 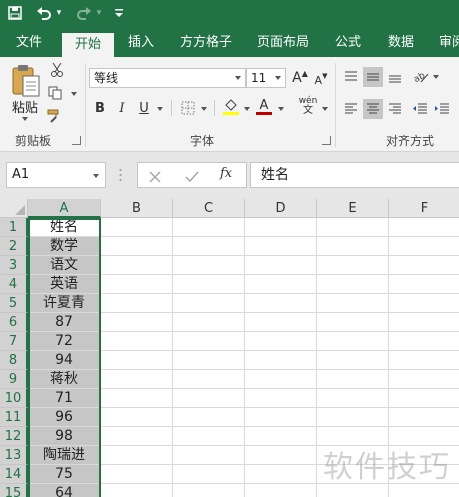 What do you see at coordinates (420, 76) in the screenshot?
I see `orientation-icon: ab` at bounding box center [420, 76].